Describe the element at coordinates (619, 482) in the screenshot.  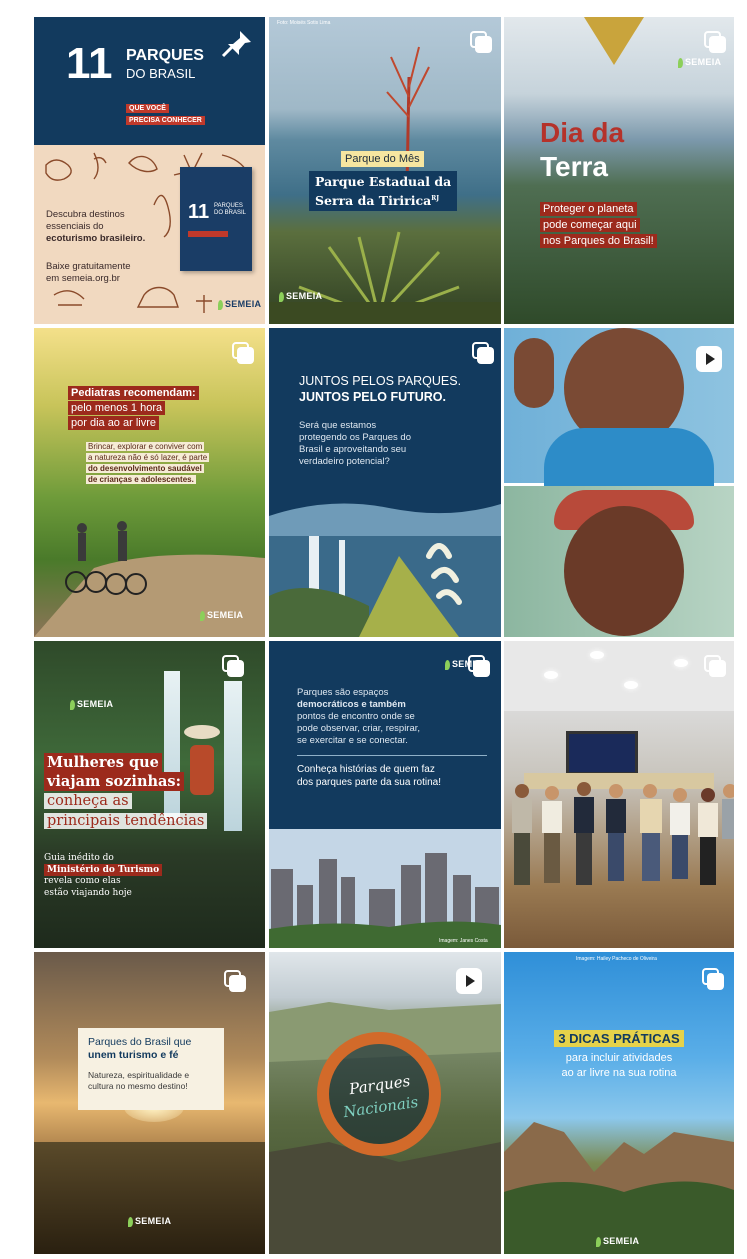
I see `post-tile-portraits-reel` at that location.